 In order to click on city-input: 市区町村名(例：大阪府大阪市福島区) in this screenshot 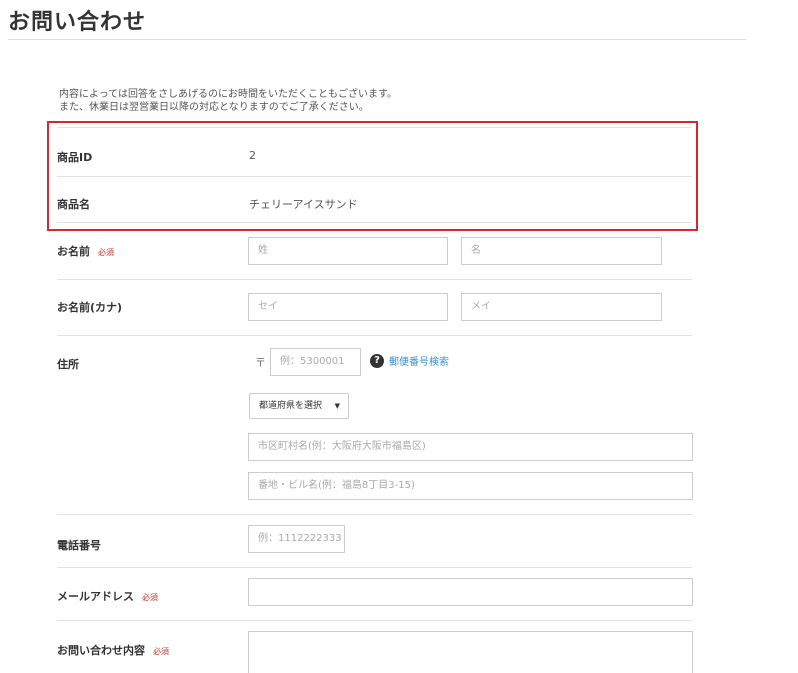, I will do `click(470, 447)`.